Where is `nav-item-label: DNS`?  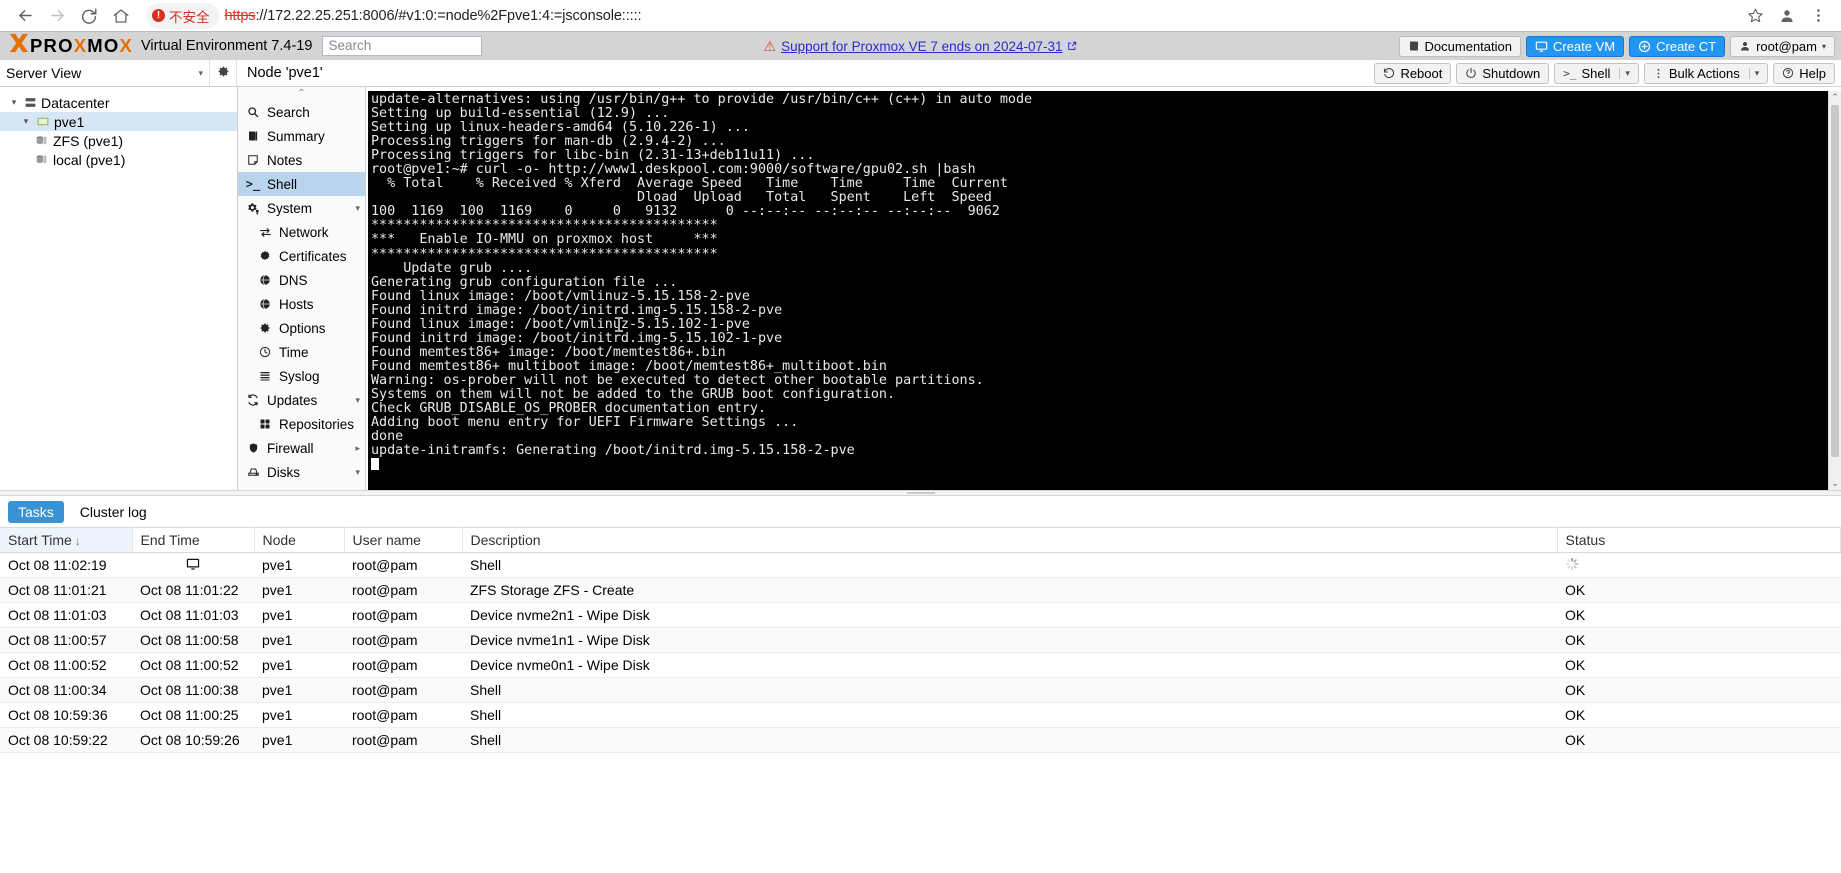
nav-item-label: DNS is located at coordinates (293, 280).